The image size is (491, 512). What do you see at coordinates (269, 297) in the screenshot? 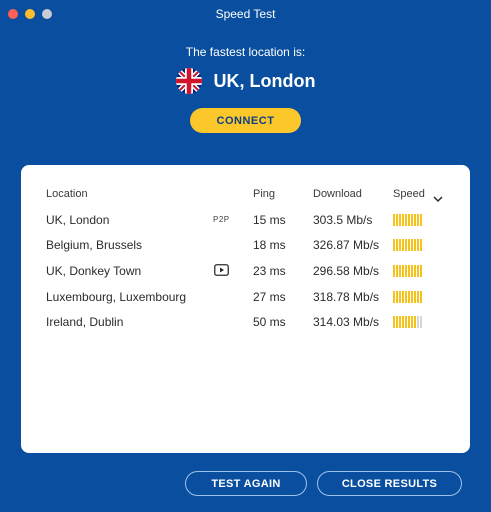
I see `row-ping: 27 ms` at bounding box center [269, 297].